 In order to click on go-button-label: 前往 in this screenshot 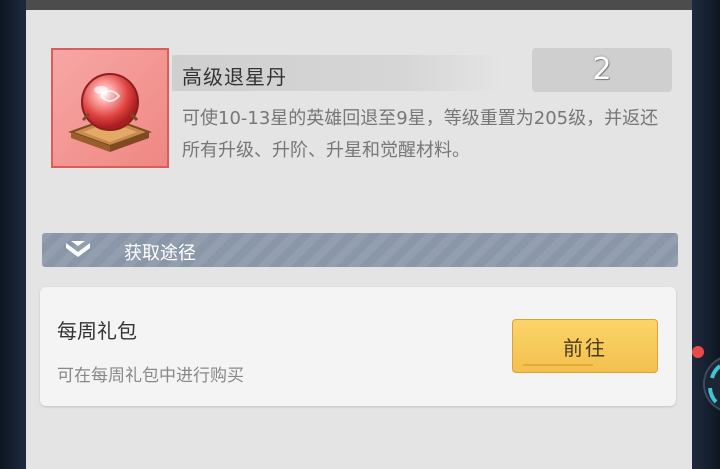, I will do `click(585, 348)`.